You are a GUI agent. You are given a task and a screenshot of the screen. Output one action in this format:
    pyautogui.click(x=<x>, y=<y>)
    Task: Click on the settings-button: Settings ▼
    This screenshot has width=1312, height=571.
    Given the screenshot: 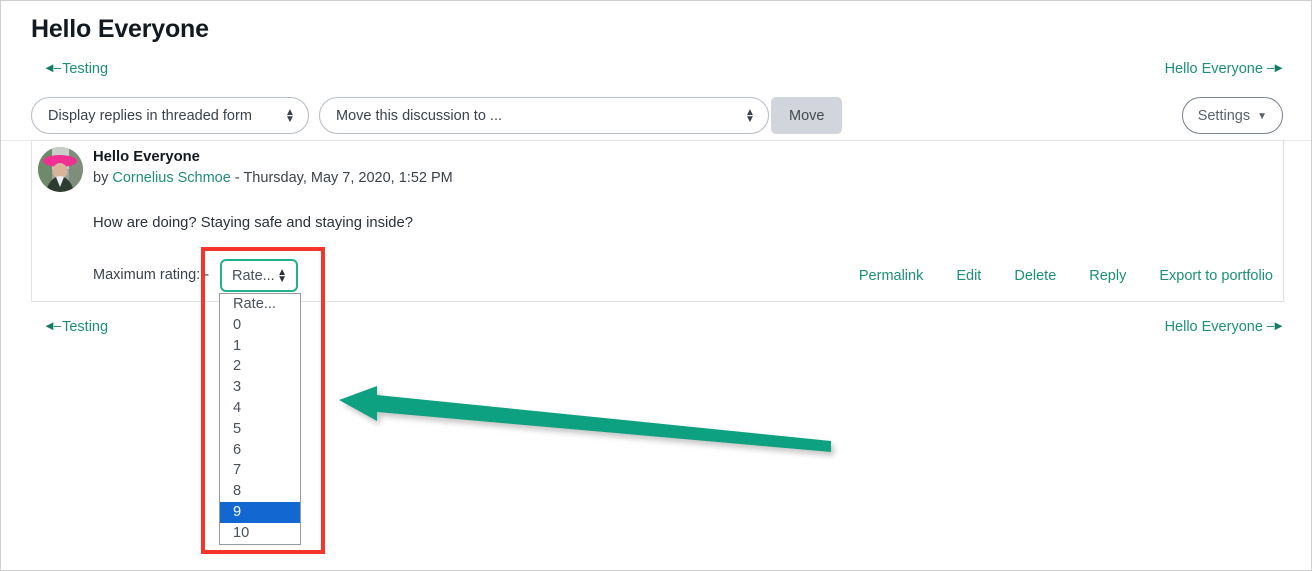 What is the action you would take?
    pyautogui.click(x=1232, y=115)
    